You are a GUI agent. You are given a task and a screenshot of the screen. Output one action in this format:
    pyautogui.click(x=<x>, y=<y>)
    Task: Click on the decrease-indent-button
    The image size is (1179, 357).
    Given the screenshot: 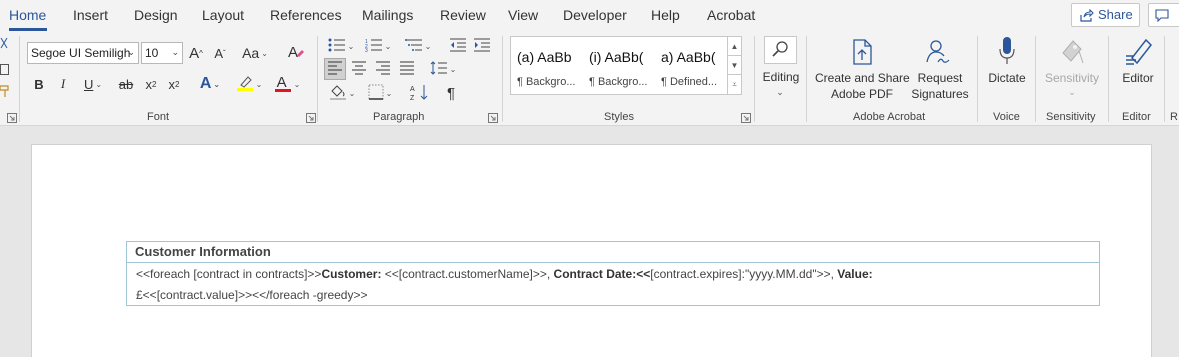 What is the action you would take?
    pyautogui.click(x=458, y=46)
    